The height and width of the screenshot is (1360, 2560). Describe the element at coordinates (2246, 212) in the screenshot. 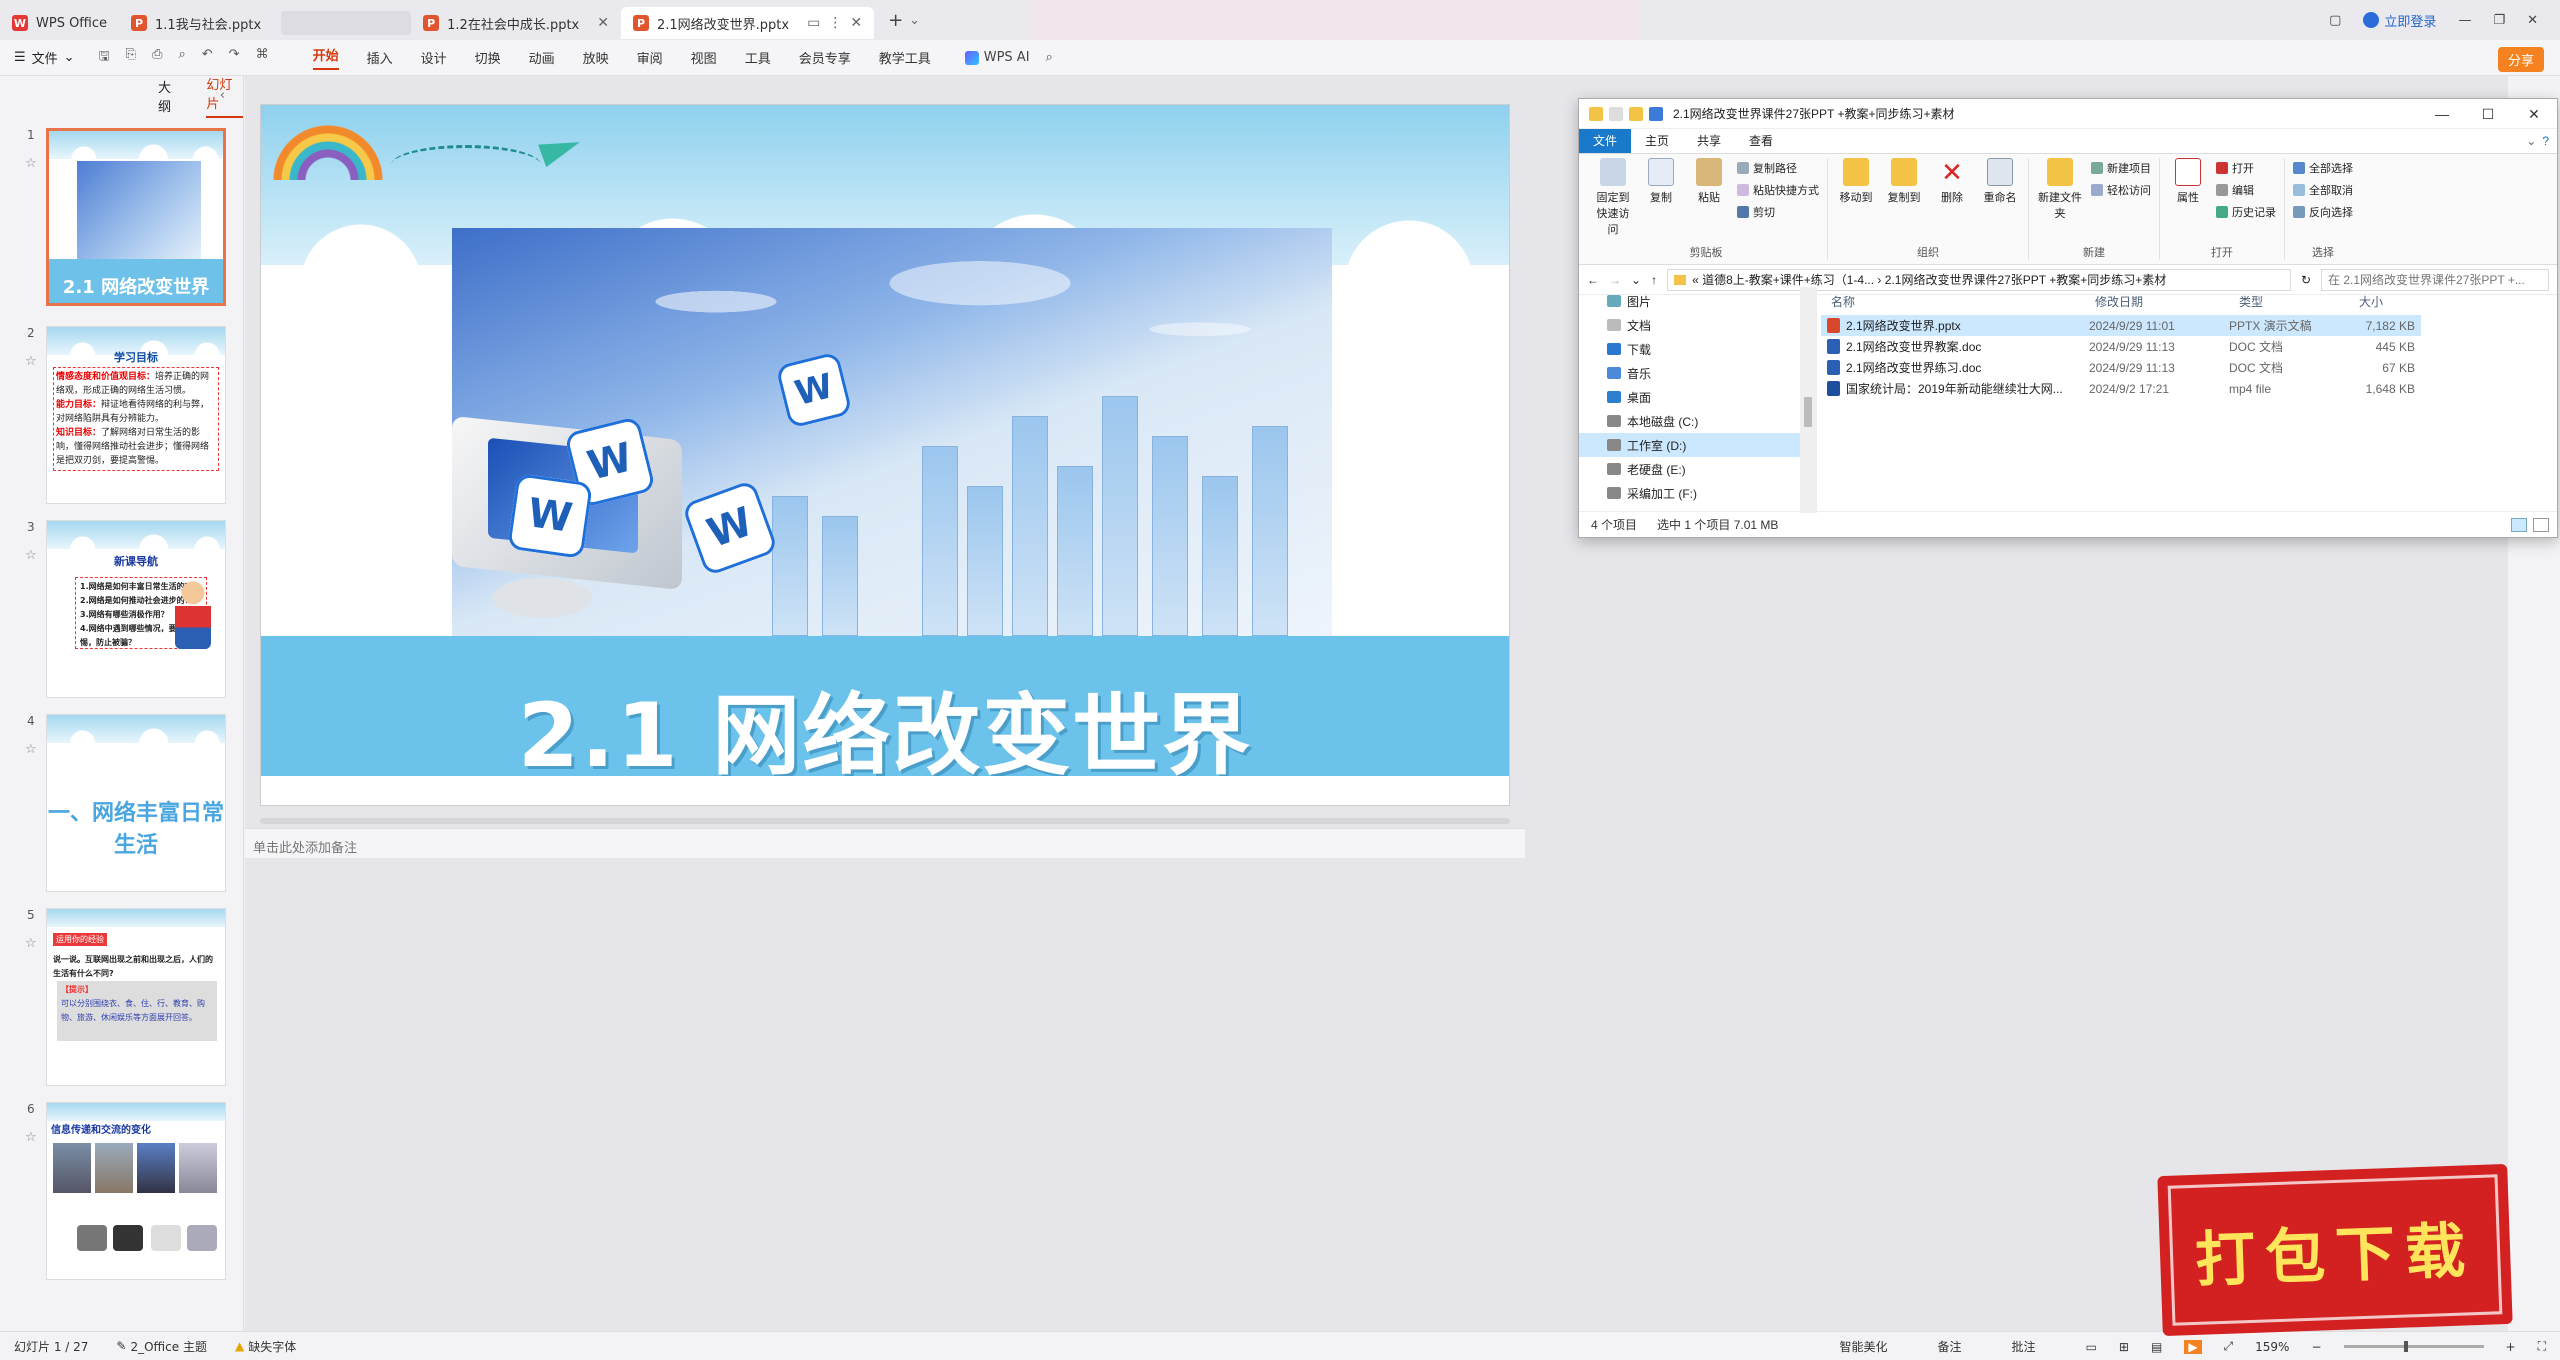

I see `history-button: 历史记录` at that location.